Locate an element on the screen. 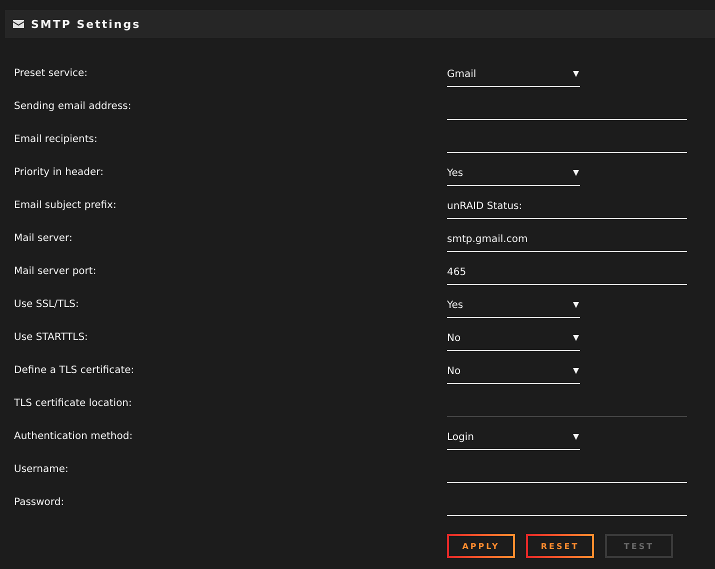 This screenshot has width=715, height=569. field-label: Priority in header: is located at coordinates (58, 172).